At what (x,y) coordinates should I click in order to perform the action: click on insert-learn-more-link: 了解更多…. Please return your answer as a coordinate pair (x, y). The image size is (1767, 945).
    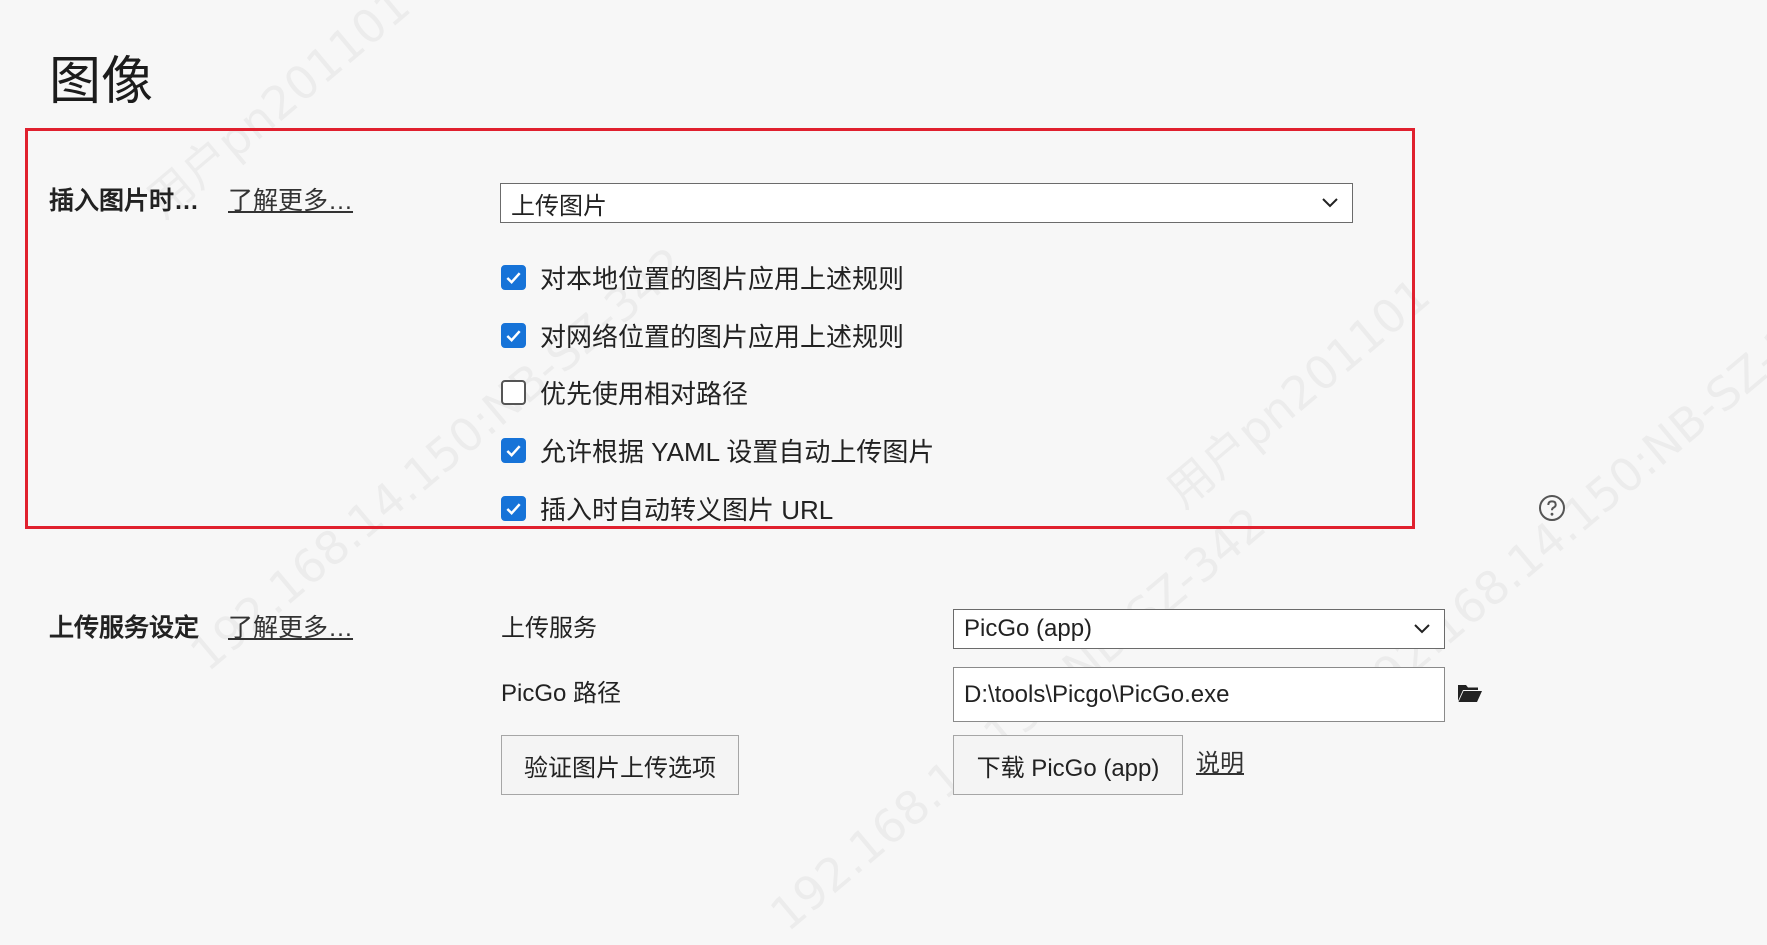
    Looking at the image, I should click on (290, 201).